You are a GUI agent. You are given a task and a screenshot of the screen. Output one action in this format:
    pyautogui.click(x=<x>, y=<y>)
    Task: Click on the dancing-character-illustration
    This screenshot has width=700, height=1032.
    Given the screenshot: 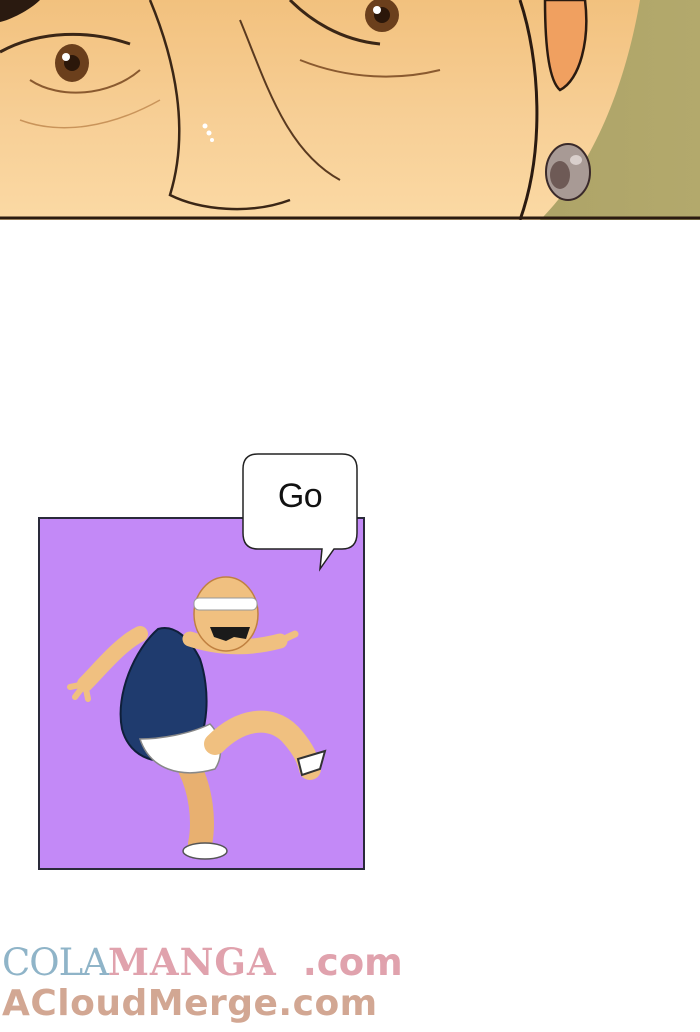 What is the action you would take?
    pyautogui.click(x=197, y=718)
    